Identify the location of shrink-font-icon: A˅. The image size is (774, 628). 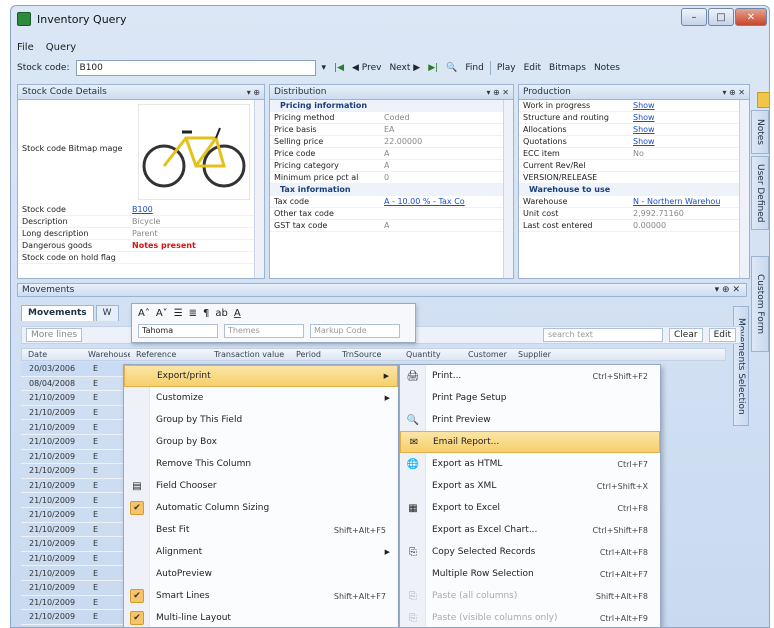
(162, 313).